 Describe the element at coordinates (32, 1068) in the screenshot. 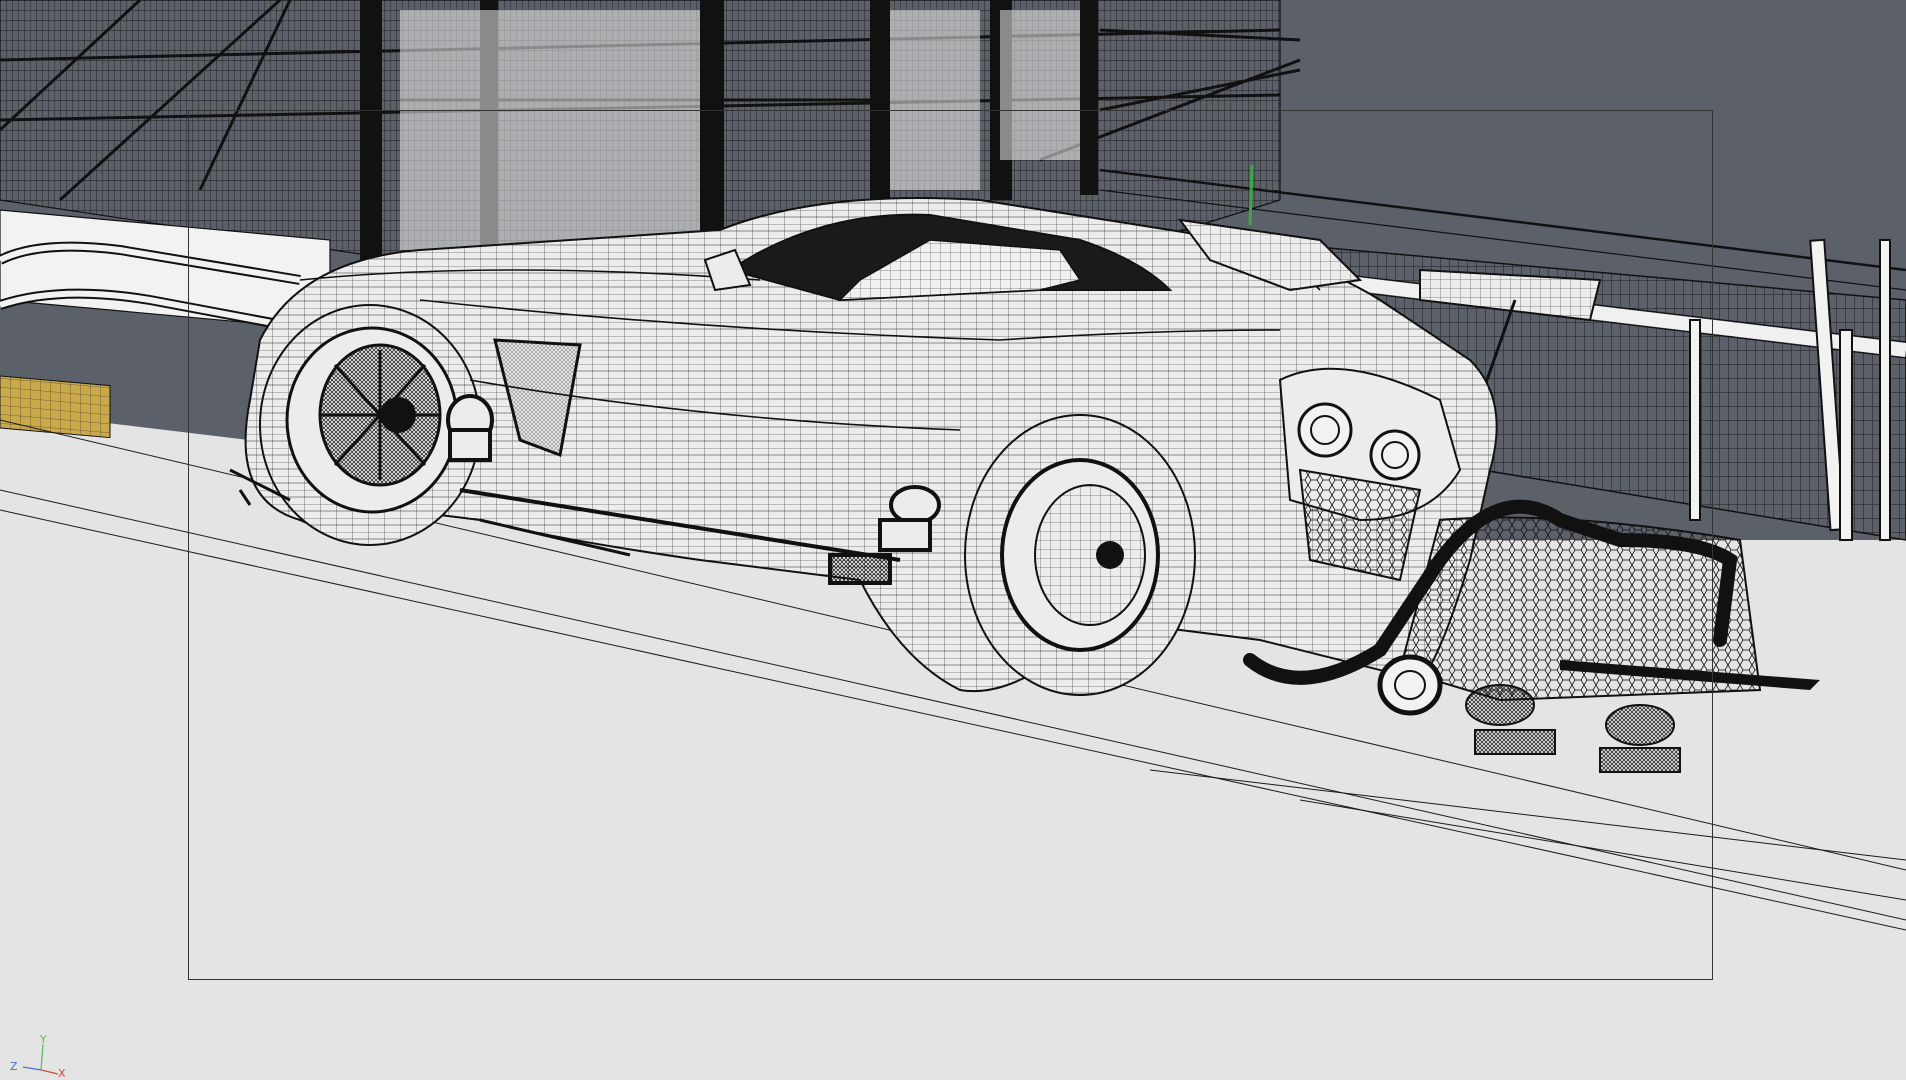

I see `axis-z-line` at that location.